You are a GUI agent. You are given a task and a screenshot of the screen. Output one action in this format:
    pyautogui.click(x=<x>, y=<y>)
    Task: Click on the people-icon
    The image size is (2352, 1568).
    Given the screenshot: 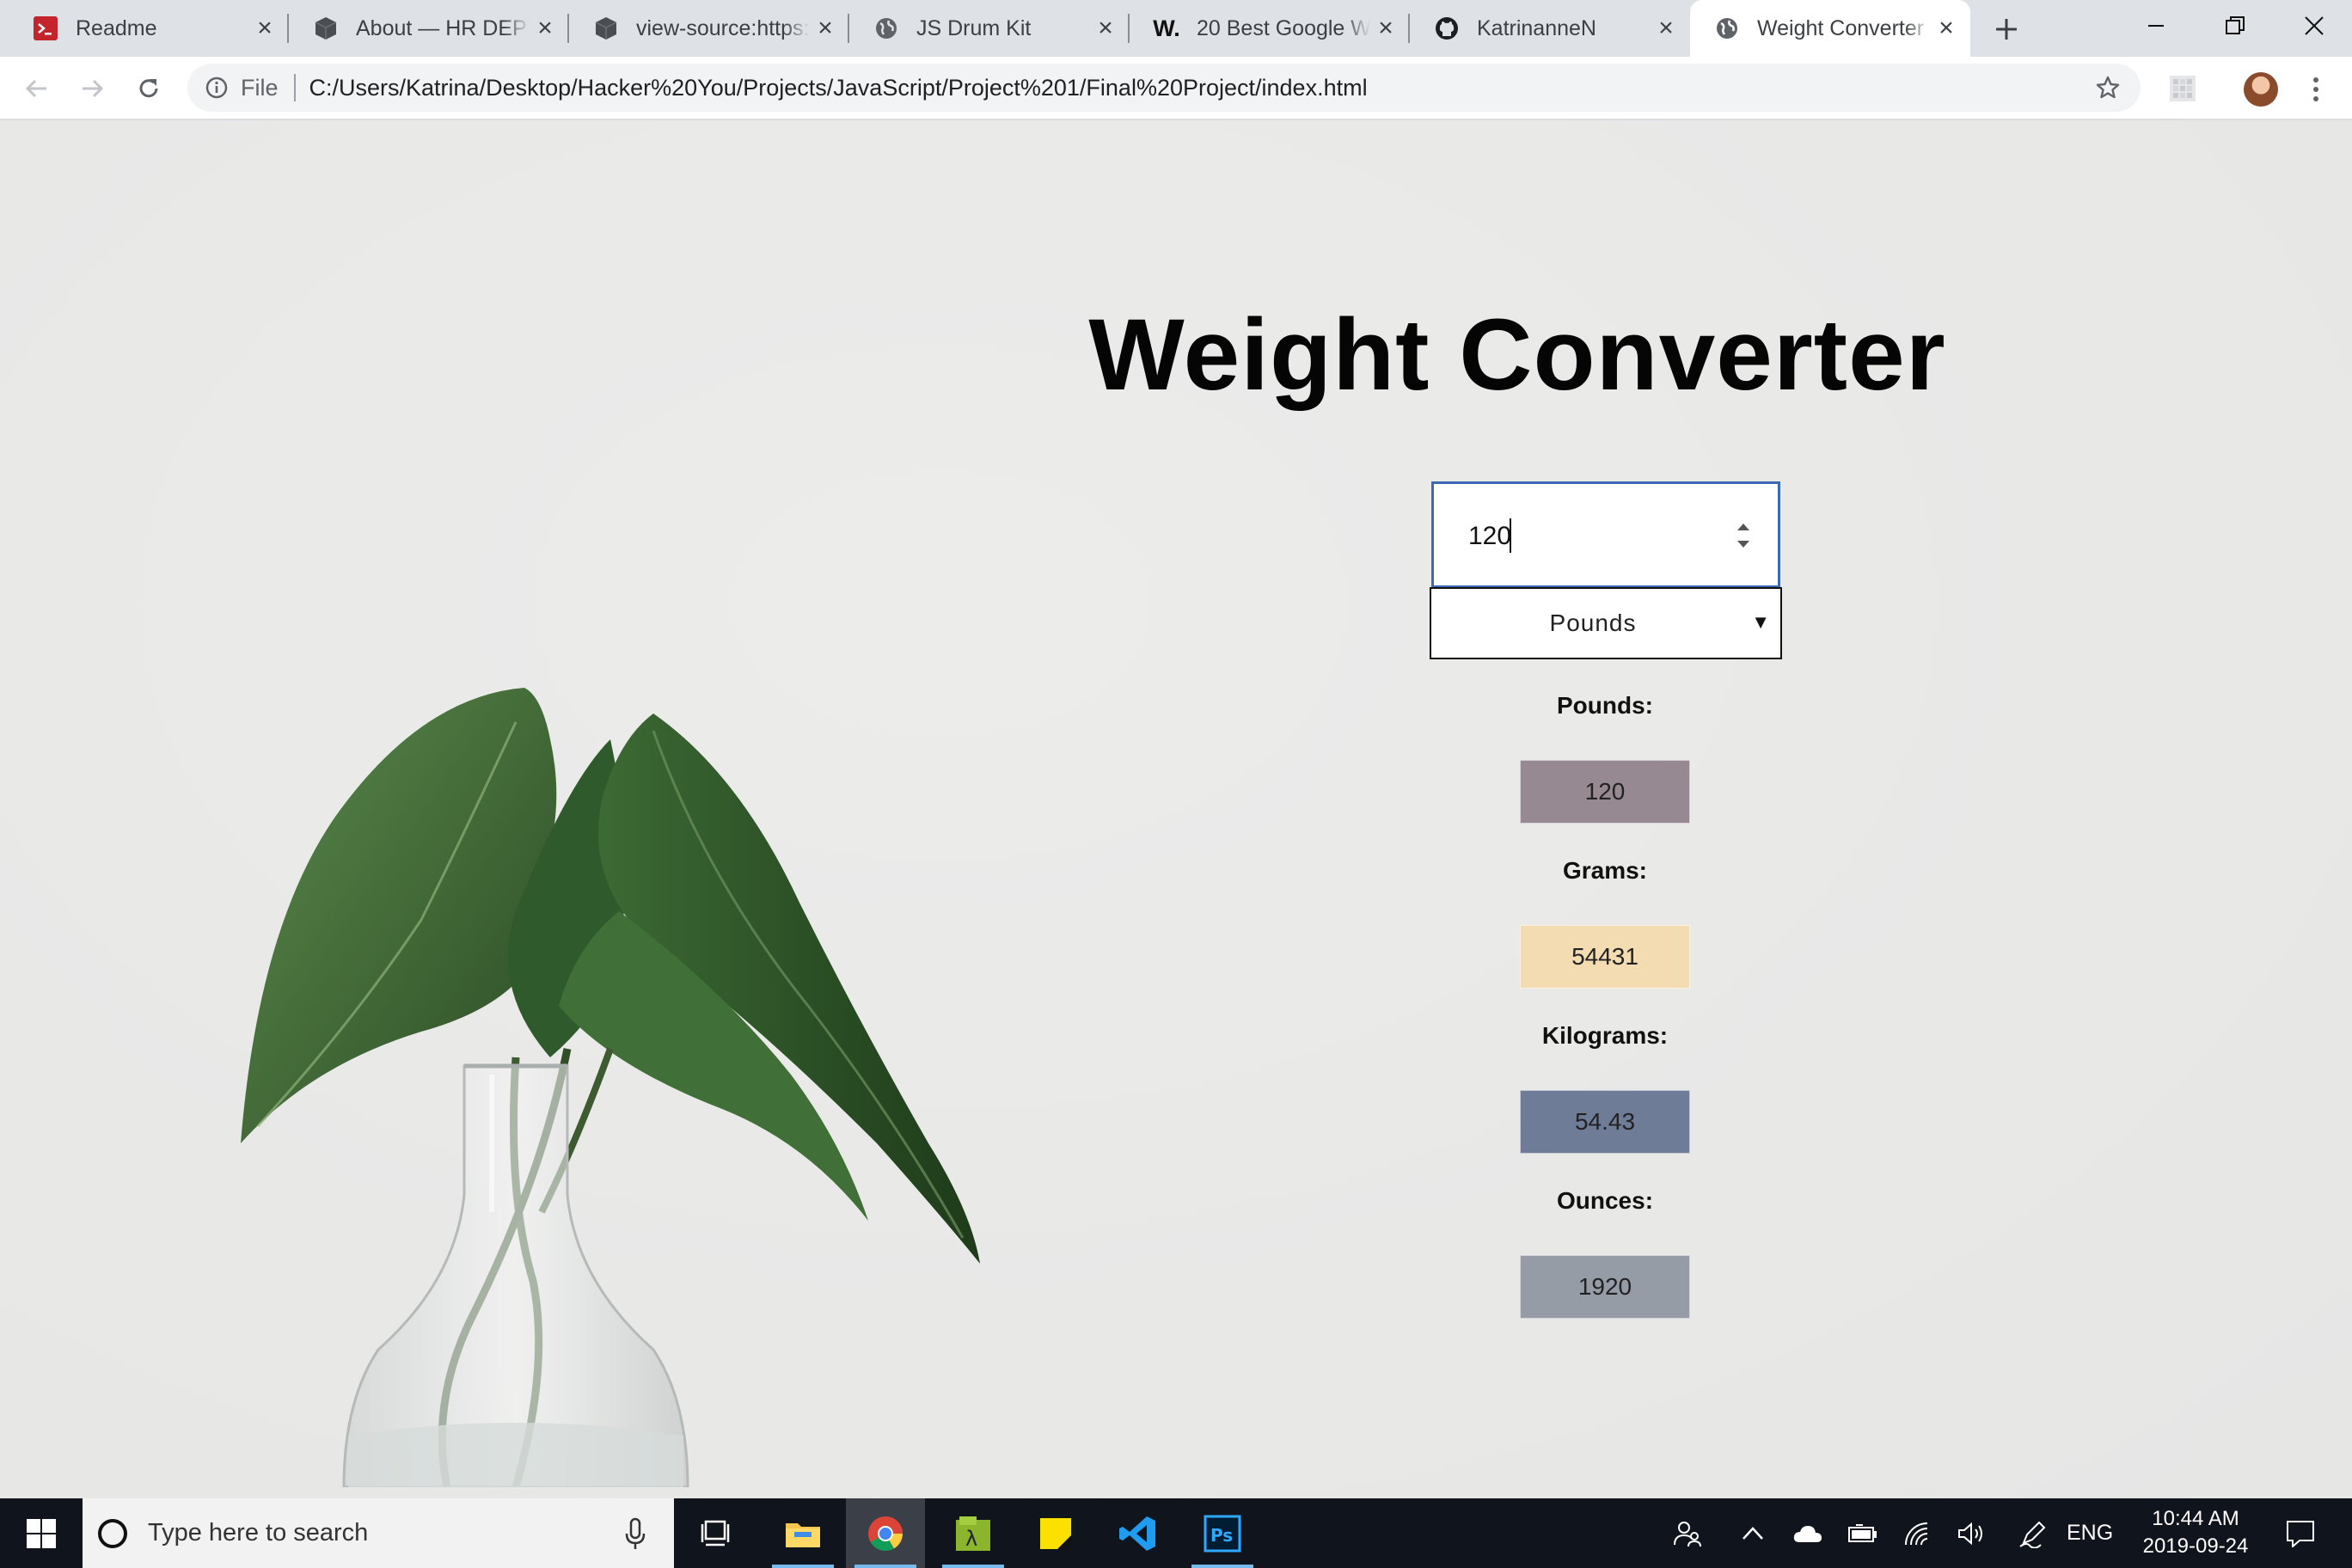 What is the action you would take?
    pyautogui.click(x=1687, y=1533)
    